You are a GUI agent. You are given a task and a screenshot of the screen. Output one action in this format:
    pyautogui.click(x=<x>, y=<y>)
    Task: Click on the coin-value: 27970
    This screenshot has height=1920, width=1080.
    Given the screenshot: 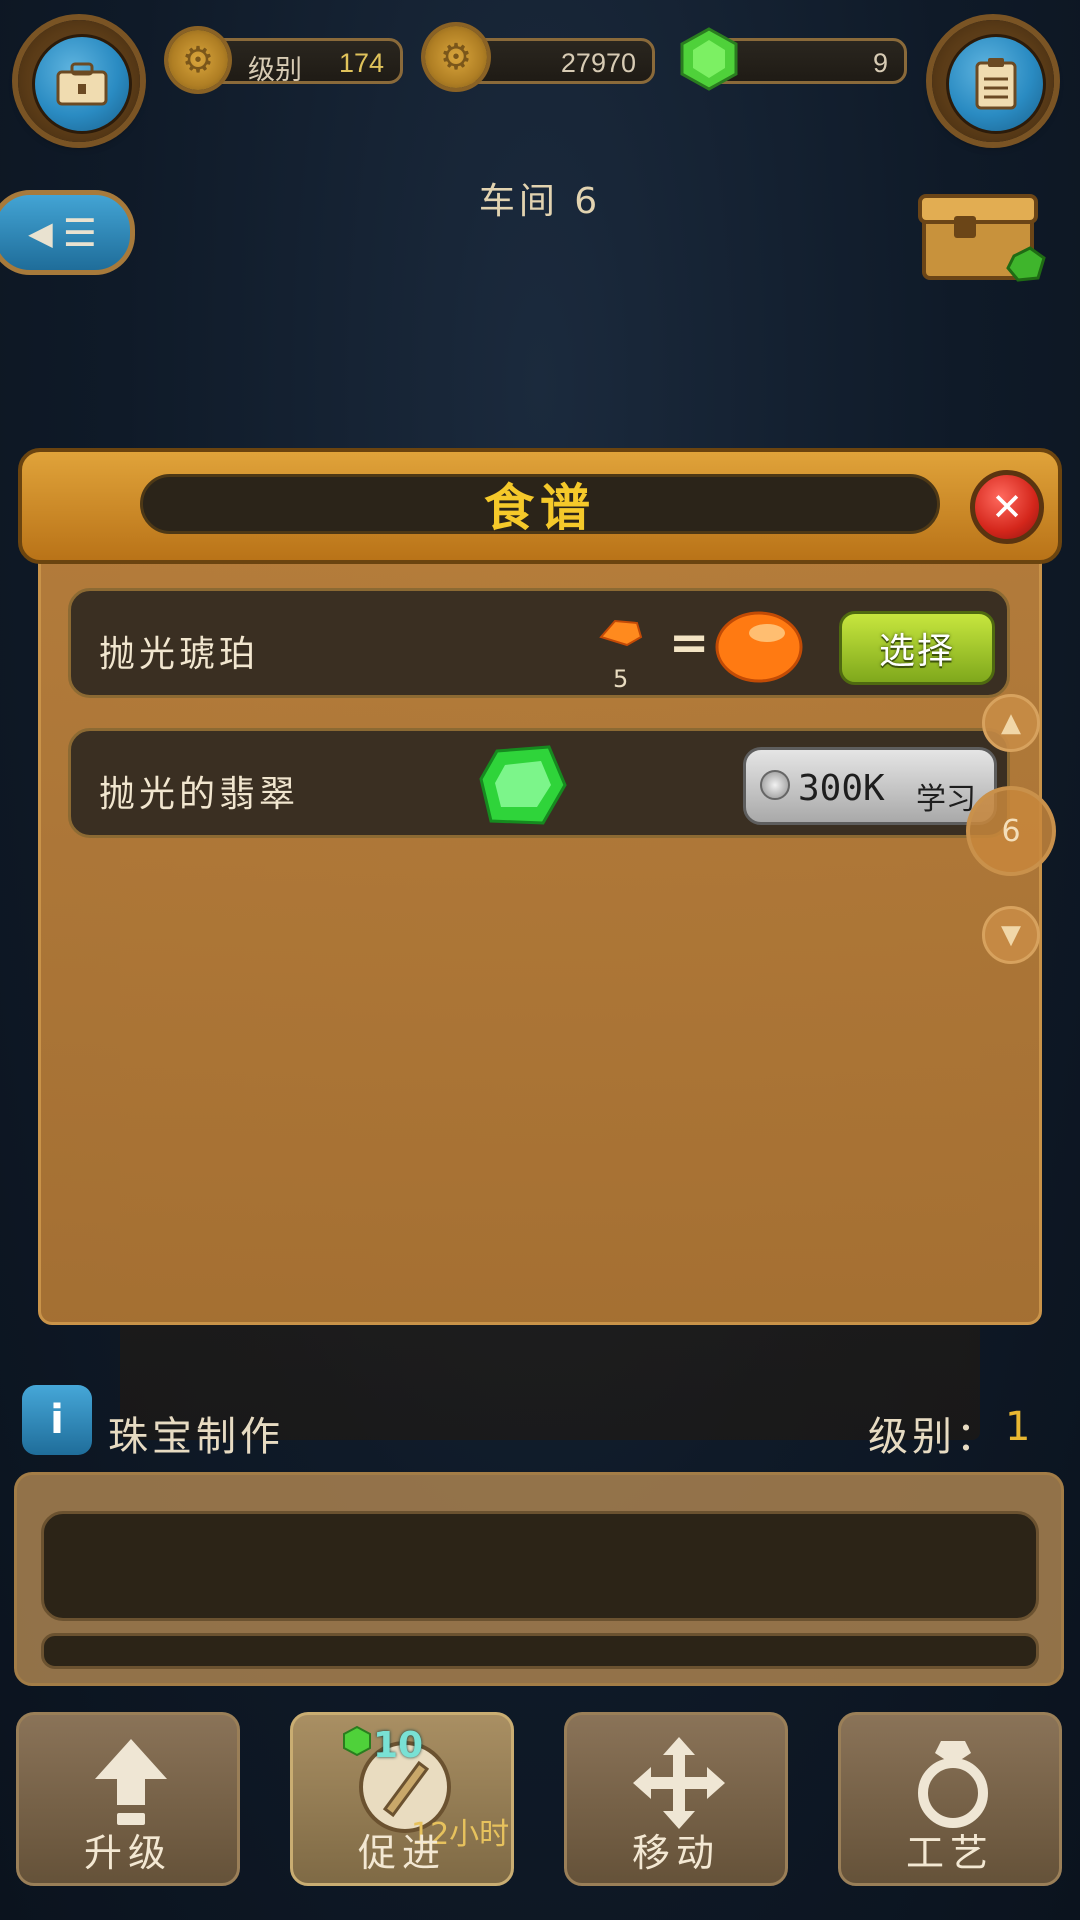 What is the action you would take?
    pyautogui.click(x=598, y=63)
    